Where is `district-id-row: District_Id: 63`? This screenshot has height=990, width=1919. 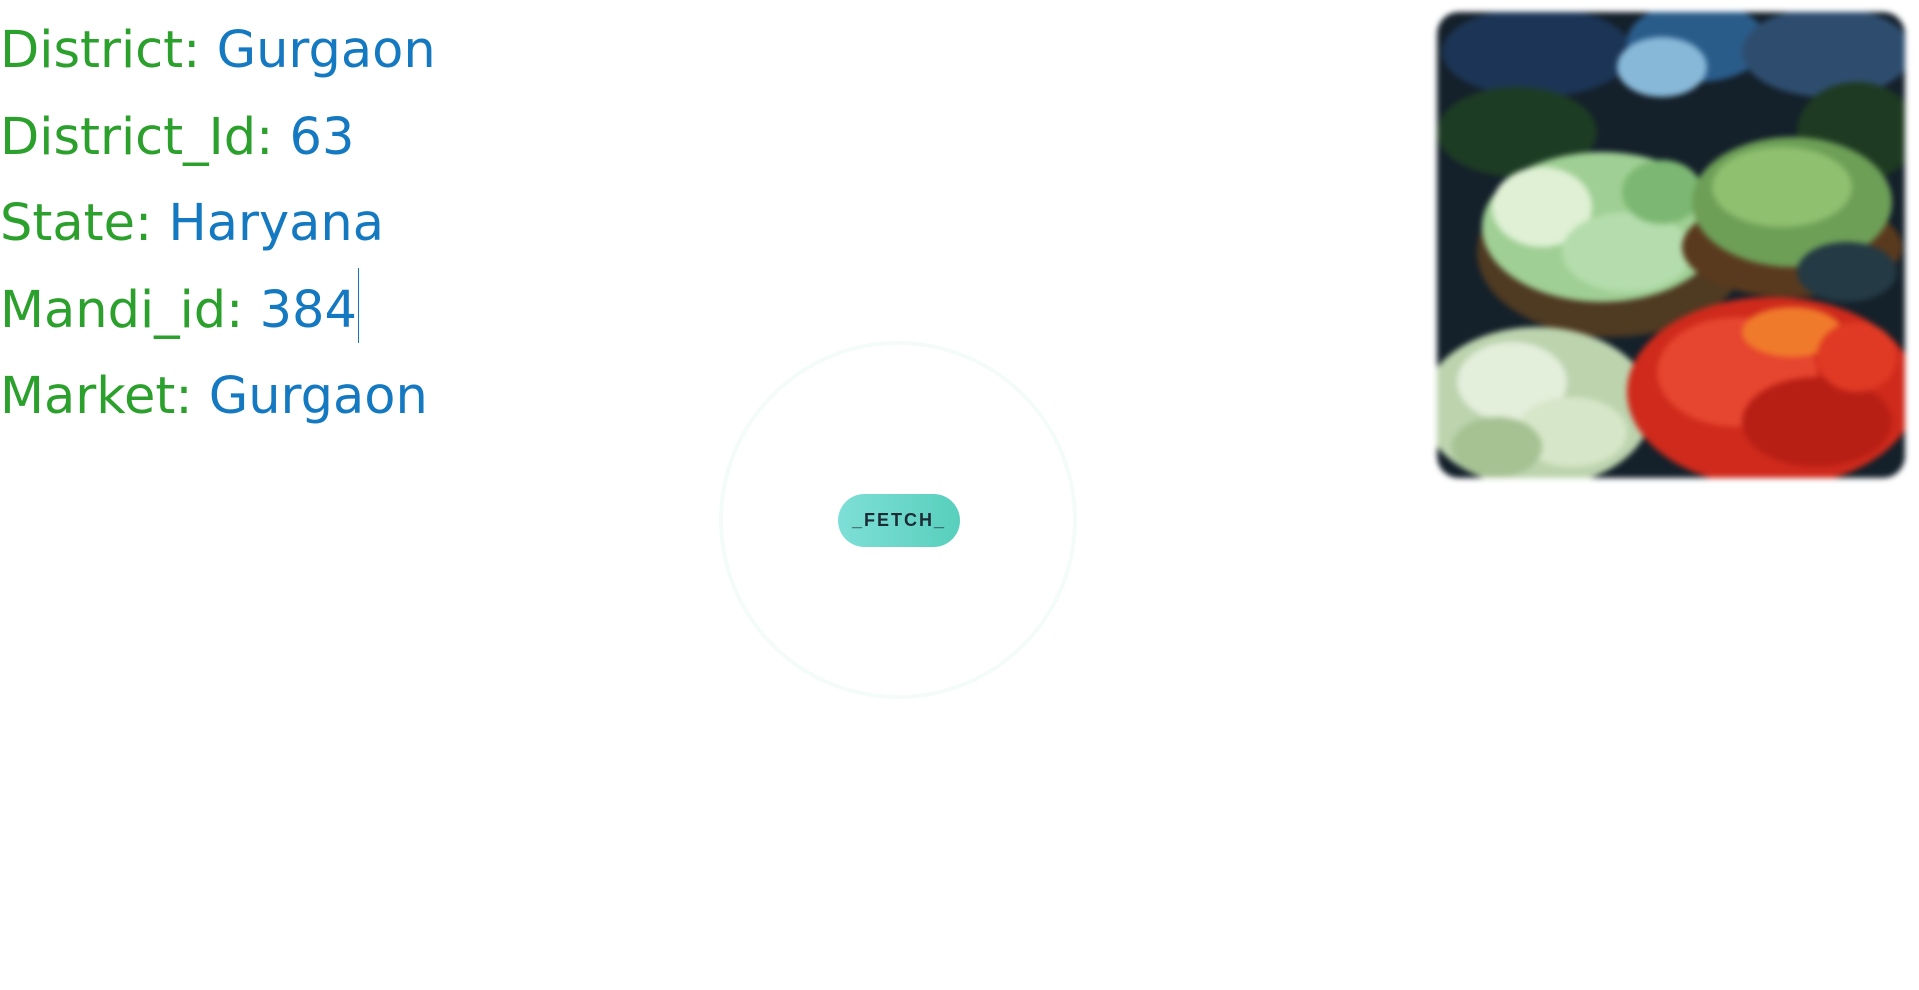 district-id-row: District_Id: 63 is located at coordinates (218, 138).